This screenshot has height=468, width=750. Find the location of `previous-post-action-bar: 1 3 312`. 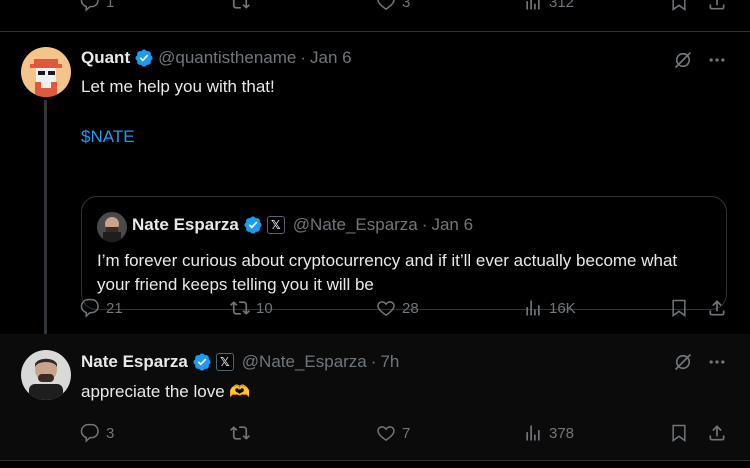

previous-post-action-bar: 1 3 312 is located at coordinates (375, 9).